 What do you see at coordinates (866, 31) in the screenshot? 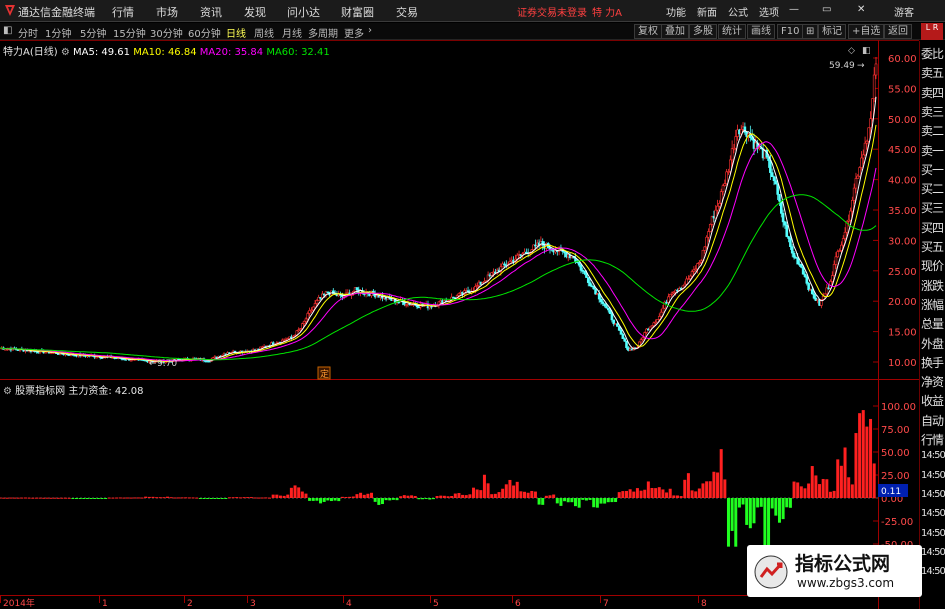
I see `tool-add-watchlist: +自选` at bounding box center [866, 31].